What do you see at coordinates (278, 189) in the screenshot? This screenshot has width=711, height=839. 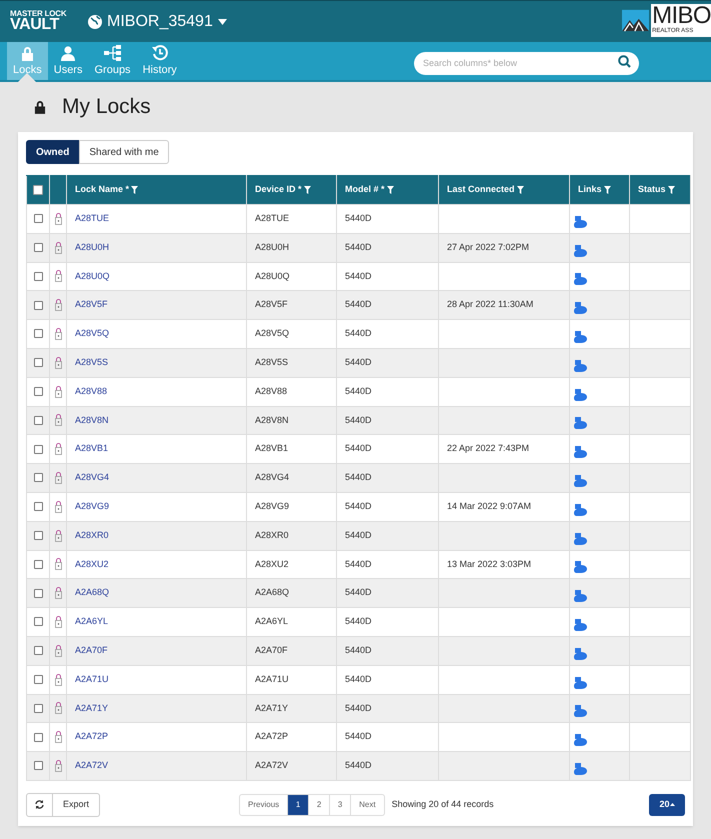 I see `column-header: Device ID *` at bounding box center [278, 189].